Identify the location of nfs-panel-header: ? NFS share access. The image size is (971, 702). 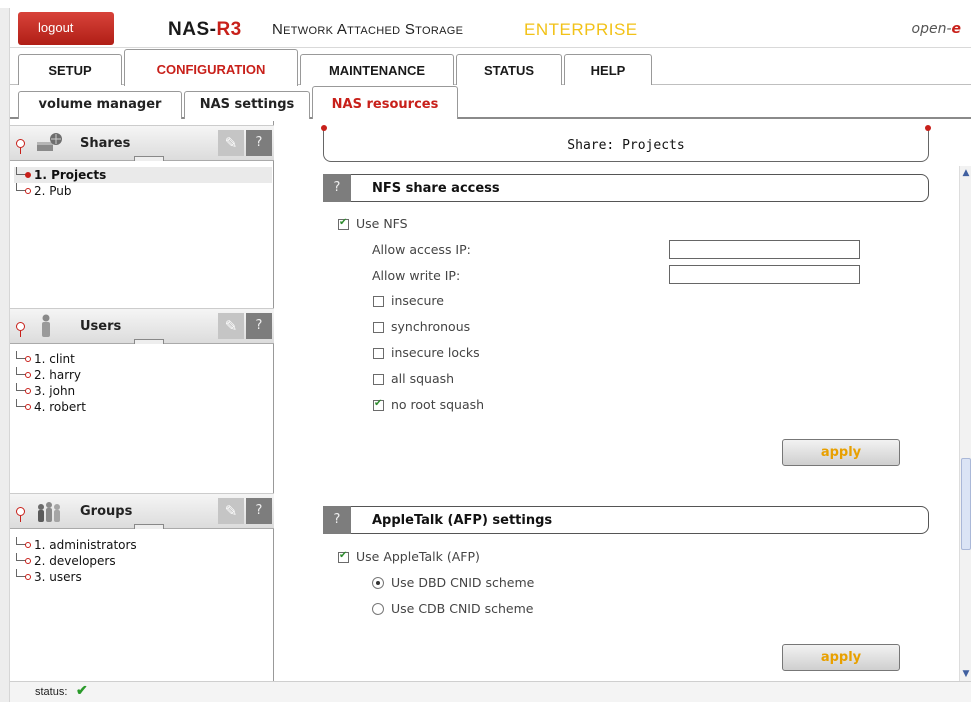
(626, 188).